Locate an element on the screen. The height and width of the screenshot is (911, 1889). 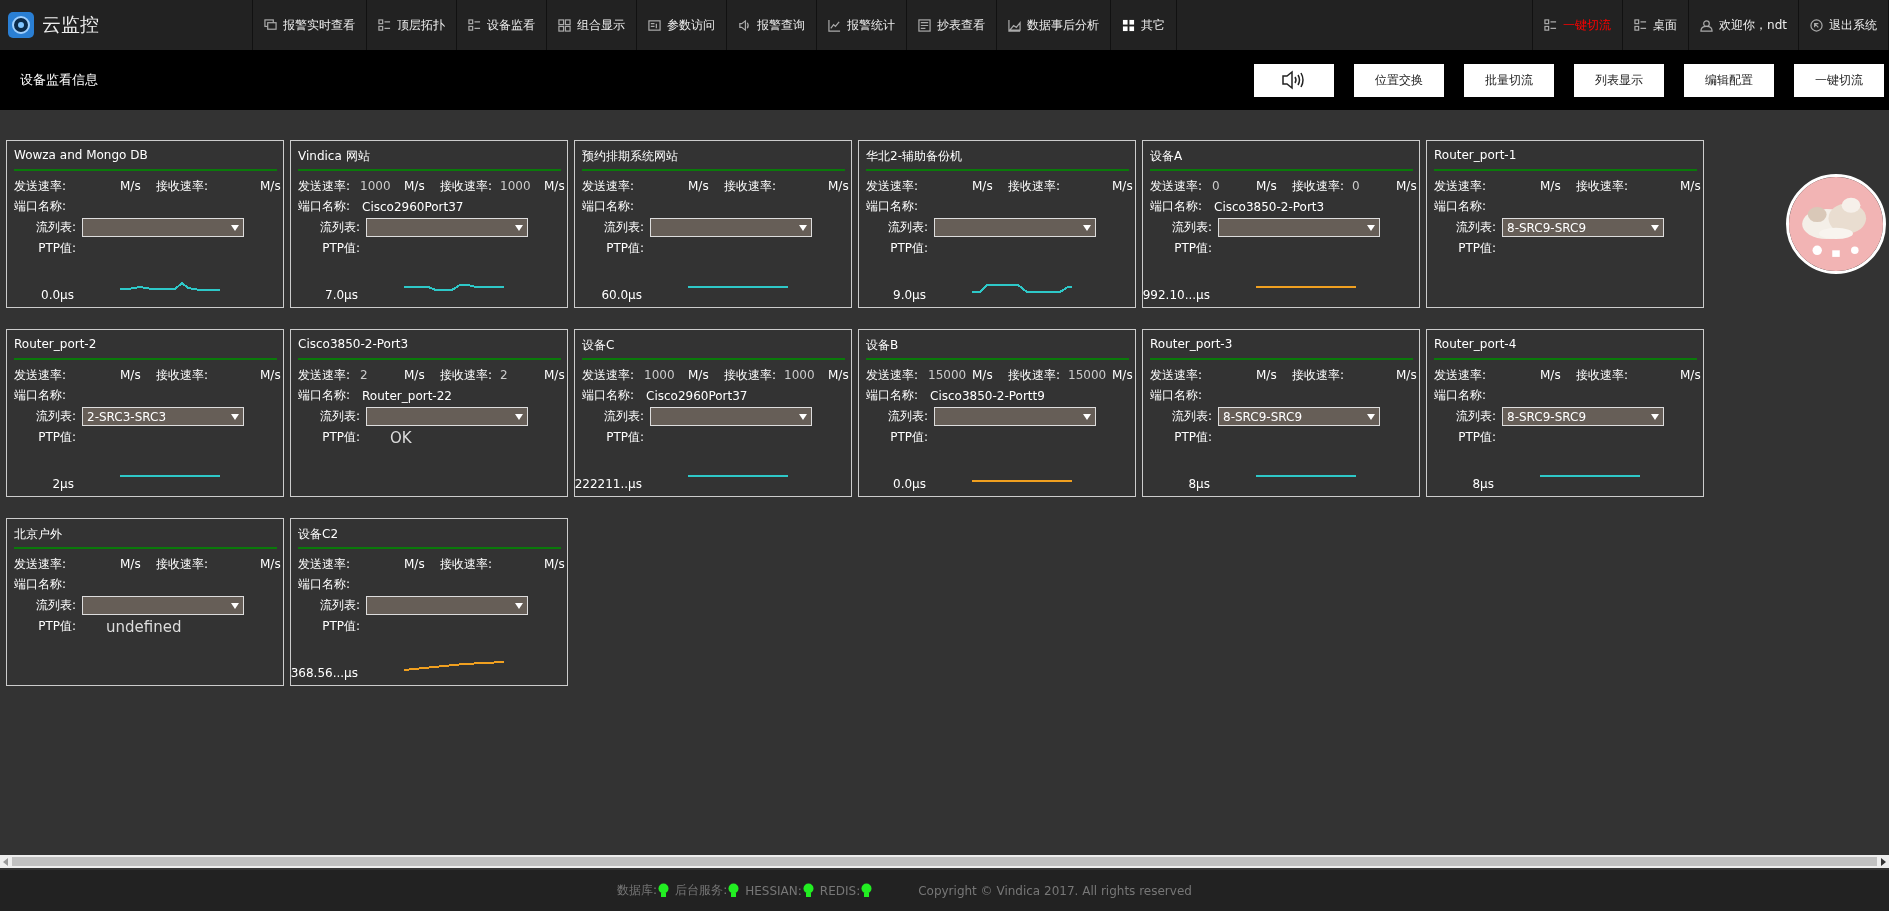
logout-icon is located at coordinates (1816, 25).